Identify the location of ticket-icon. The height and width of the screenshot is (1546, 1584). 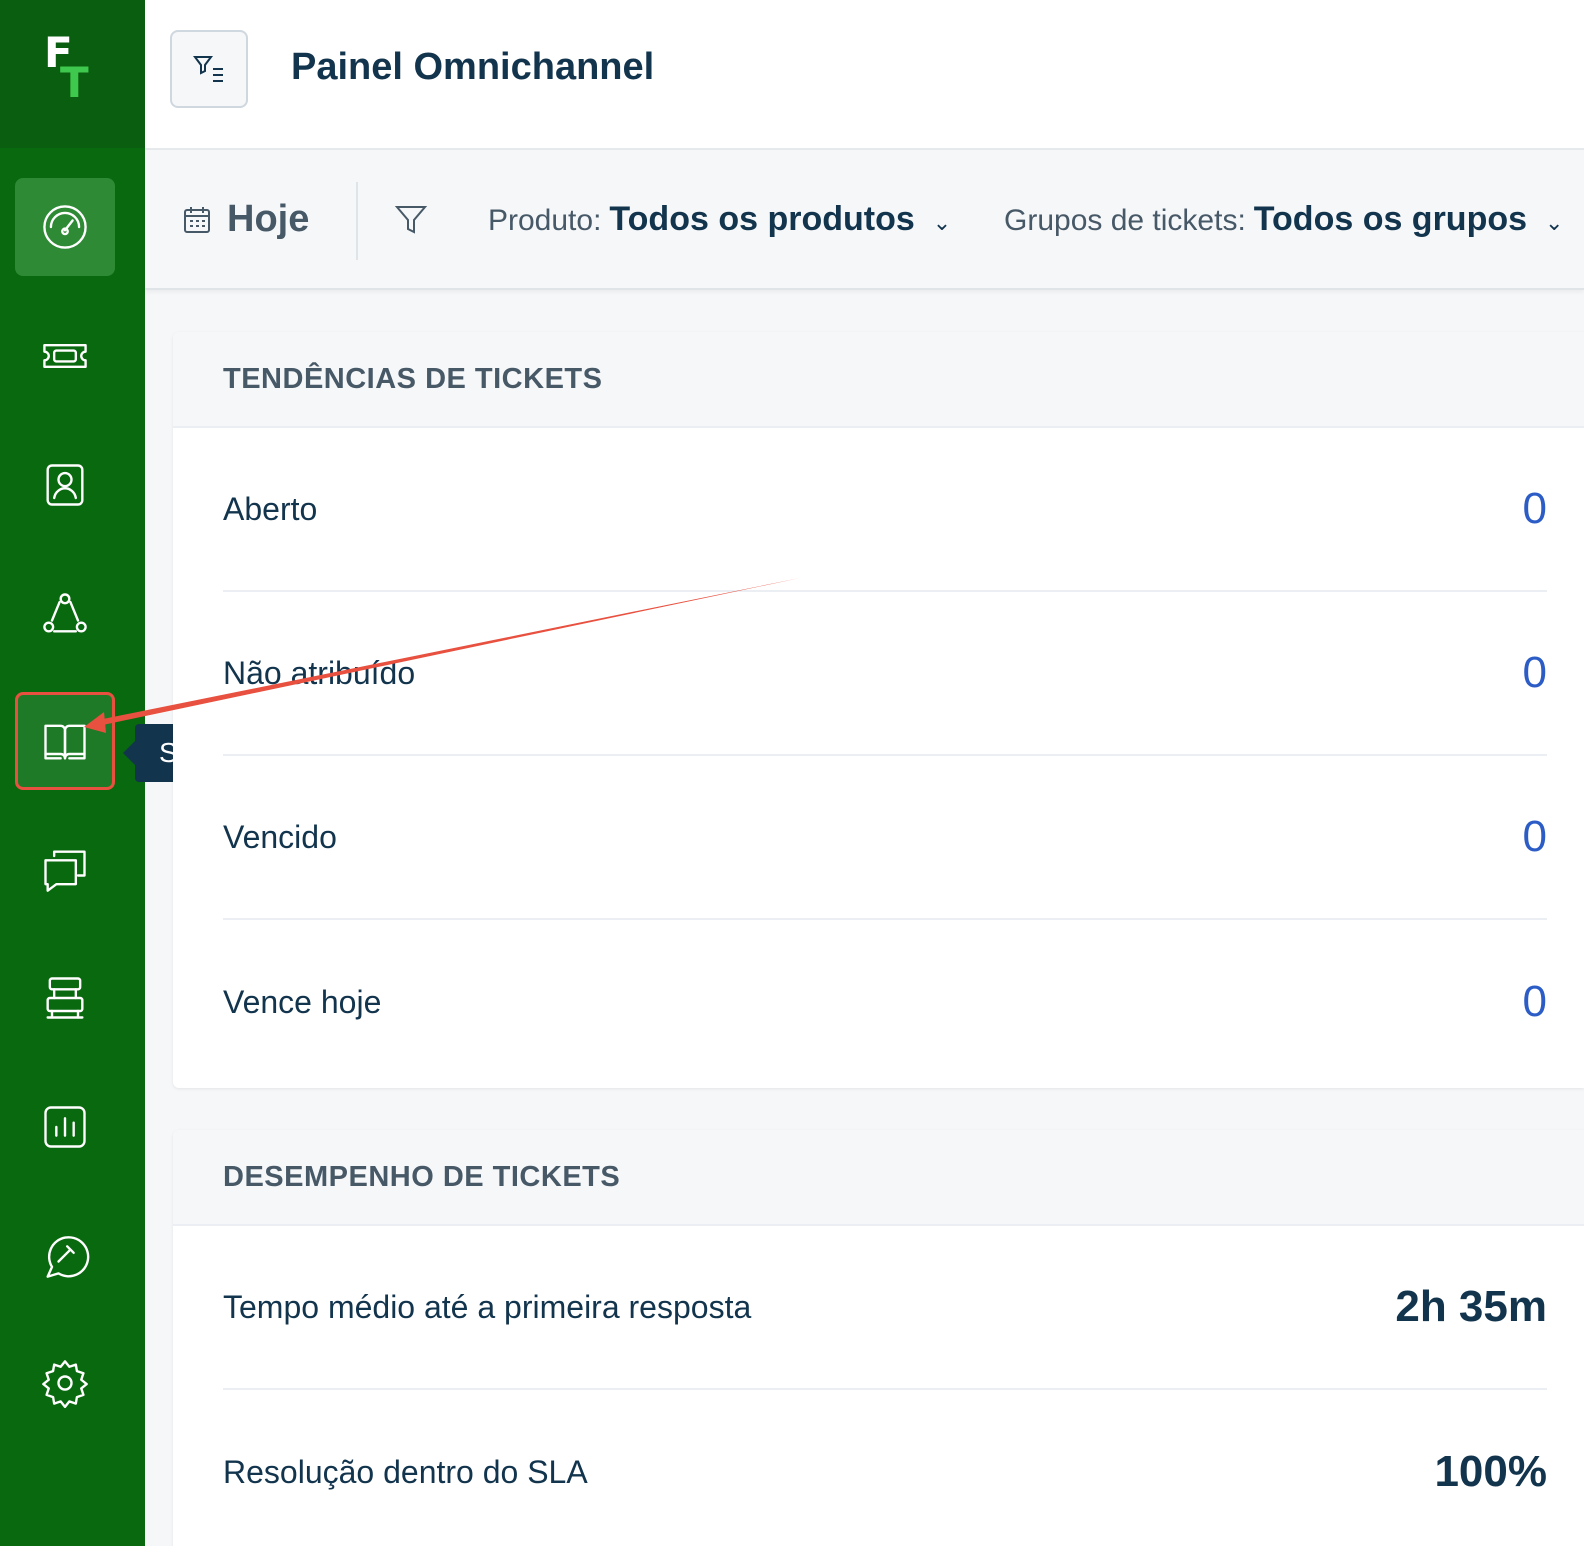
(65, 356).